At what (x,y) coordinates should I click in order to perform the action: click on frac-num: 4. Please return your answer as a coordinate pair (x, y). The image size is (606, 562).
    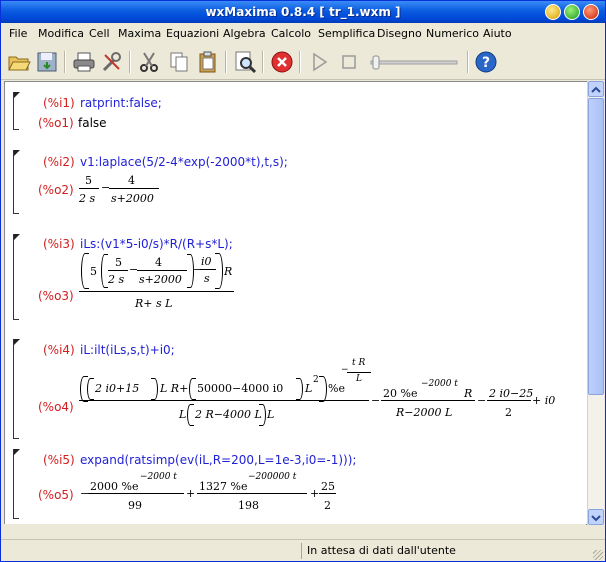
    Looking at the image, I should click on (131, 180).